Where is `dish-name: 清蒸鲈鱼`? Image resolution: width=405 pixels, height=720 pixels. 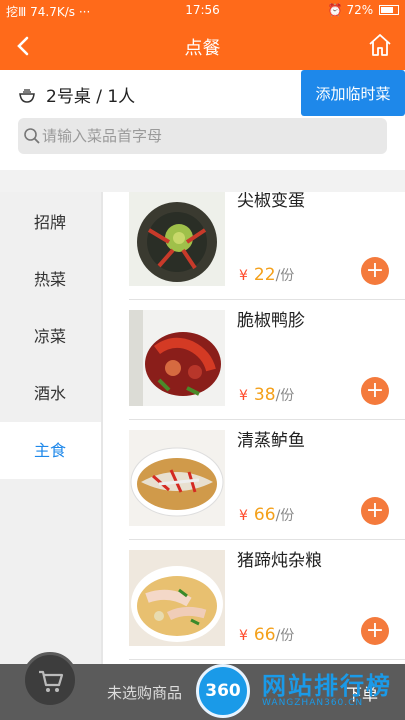
dish-name: 清蒸鲈鱼 is located at coordinates (271, 441).